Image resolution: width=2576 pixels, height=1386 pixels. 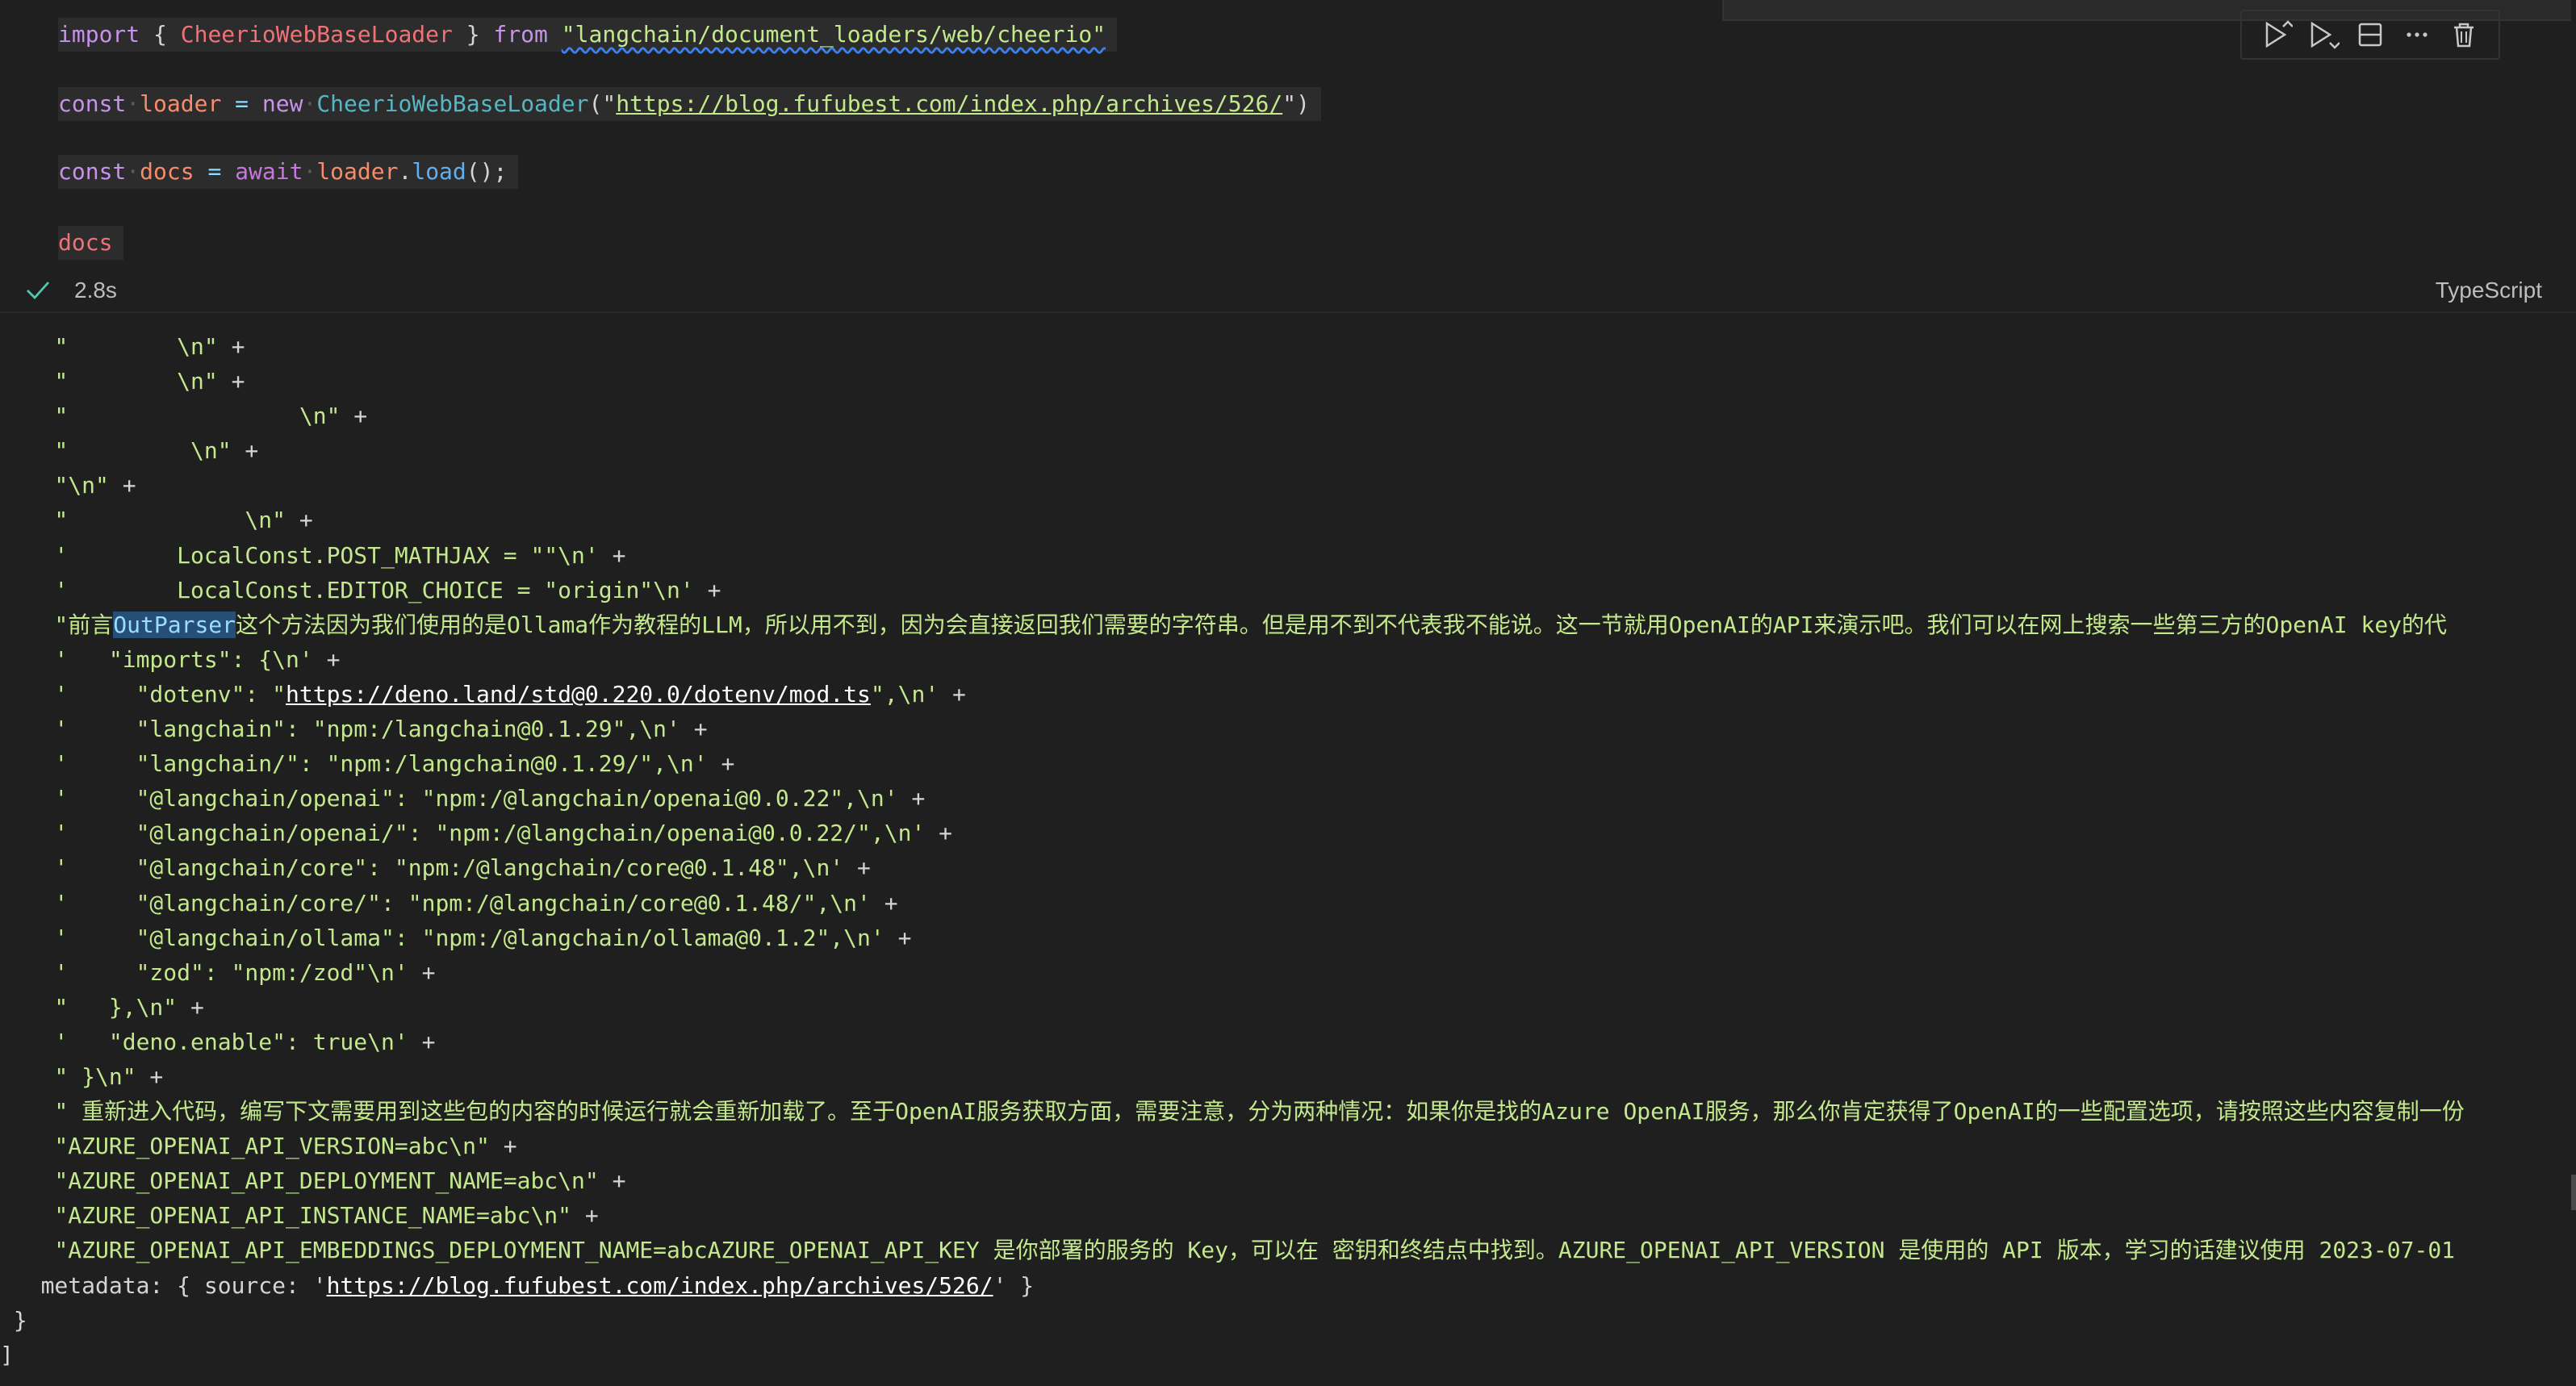 What do you see at coordinates (1277, 1146) in the screenshot?
I see `output-line: "AZURE_OPENAI_API_VERSION=abc\n" +` at bounding box center [1277, 1146].